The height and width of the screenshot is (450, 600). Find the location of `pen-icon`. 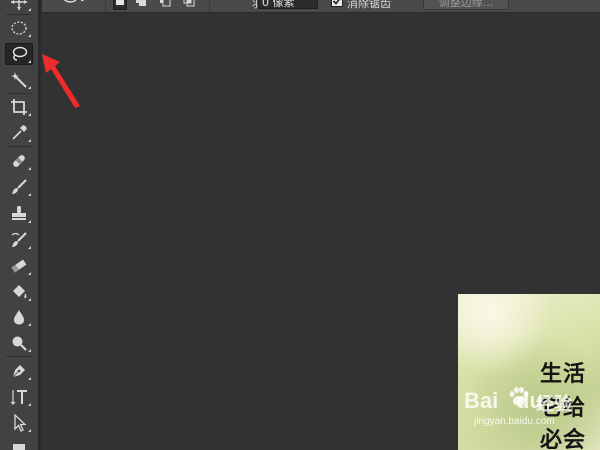

pen-icon is located at coordinates (18, 371).